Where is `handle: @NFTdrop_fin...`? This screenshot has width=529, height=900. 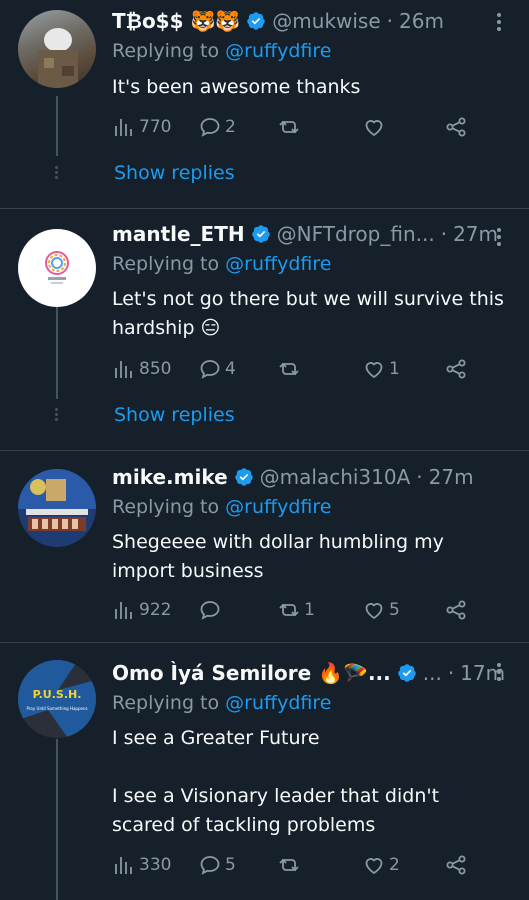 handle: @NFTdrop_fin... is located at coordinates (356, 234).